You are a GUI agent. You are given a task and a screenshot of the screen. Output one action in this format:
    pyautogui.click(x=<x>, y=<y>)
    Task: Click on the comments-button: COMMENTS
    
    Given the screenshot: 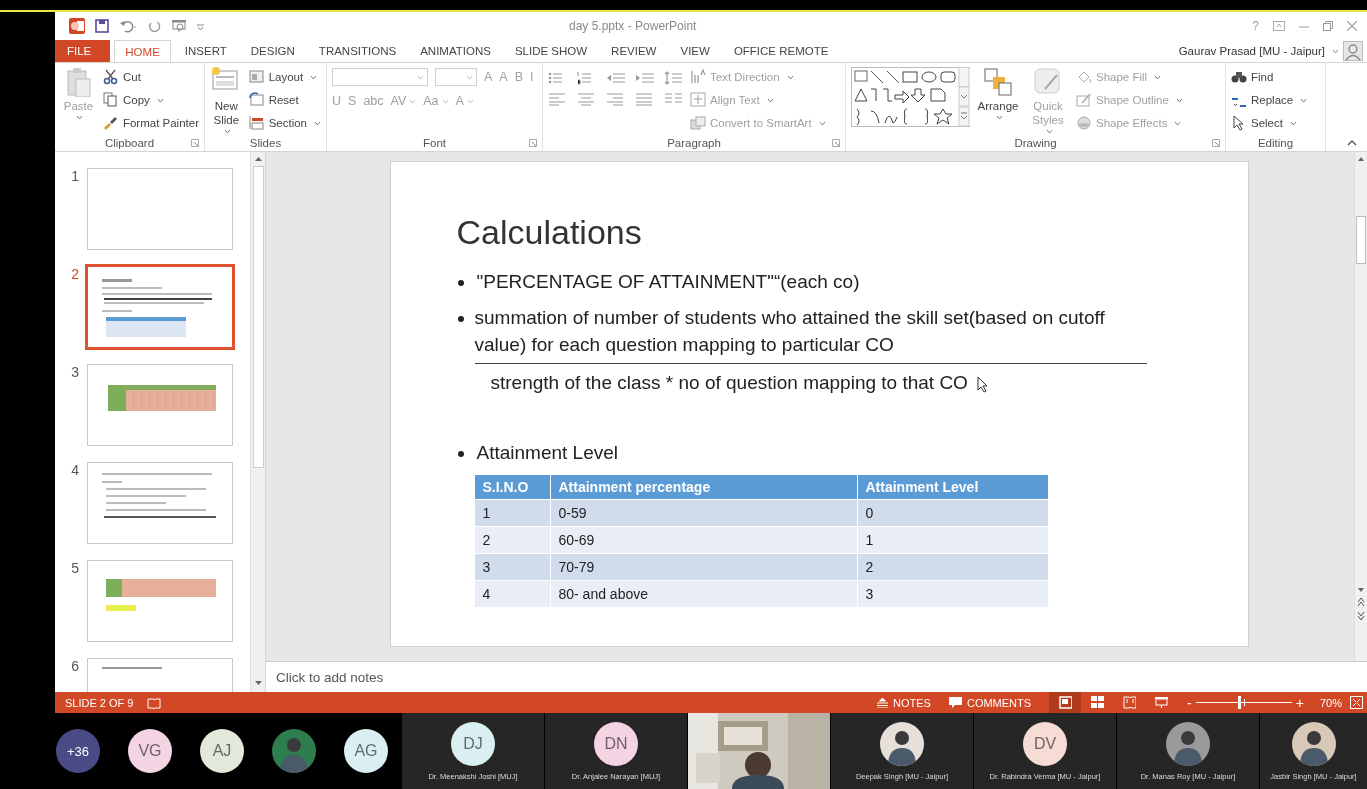 What is the action you would take?
    pyautogui.click(x=990, y=702)
    